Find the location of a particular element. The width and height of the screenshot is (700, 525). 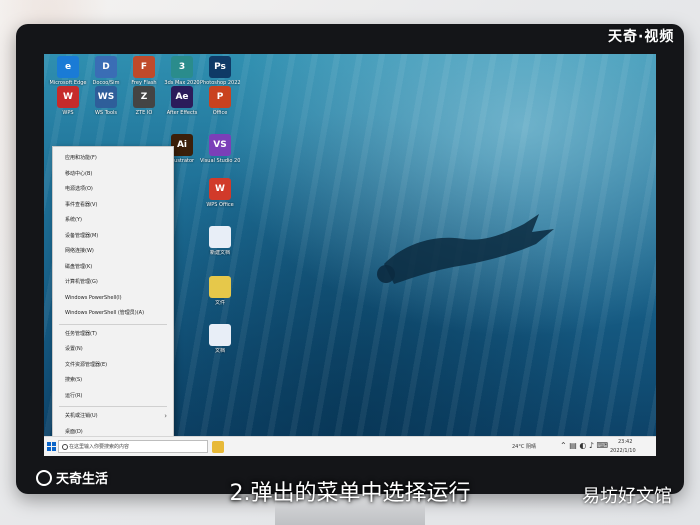

submenu-chevron-icon: › is located at coordinates (165, 416).